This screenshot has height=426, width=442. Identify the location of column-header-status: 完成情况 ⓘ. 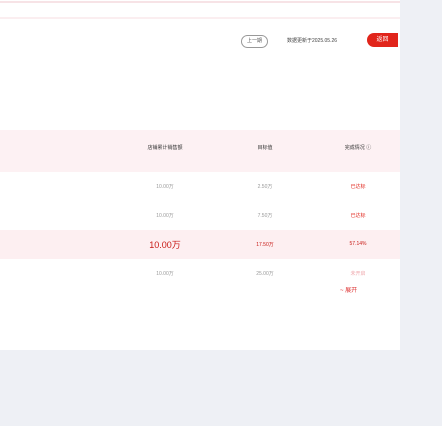
(358, 148).